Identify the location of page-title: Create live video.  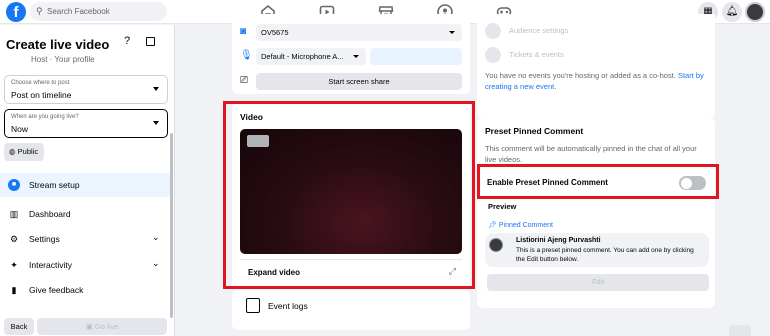
(58, 44).